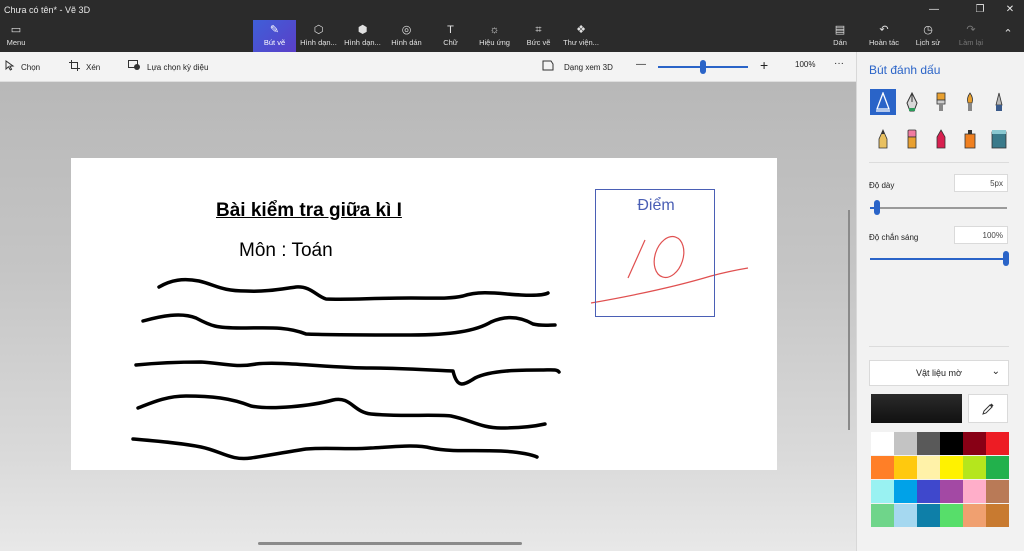  What do you see at coordinates (168, 67) in the screenshot?
I see `magic-select-button: Lựa chọn kỳ diệu` at bounding box center [168, 67].